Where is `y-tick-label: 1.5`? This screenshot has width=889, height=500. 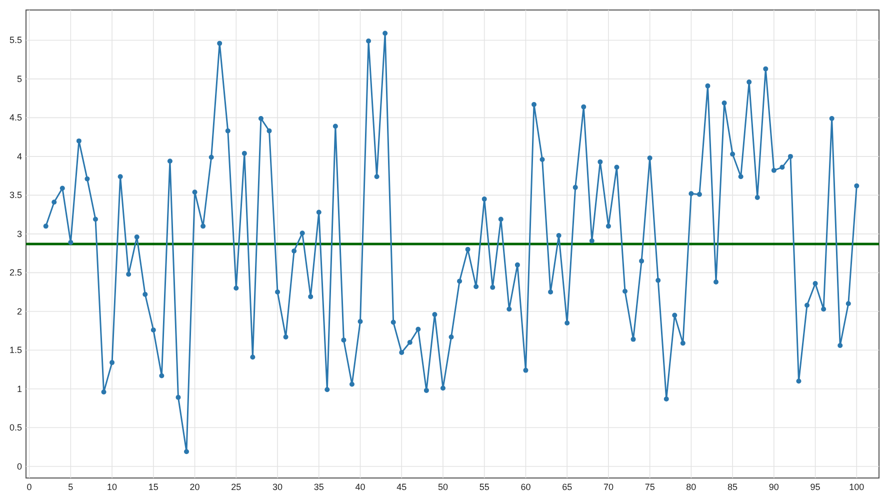
y-tick-label: 1.5 is located at coordinates (15, 350).